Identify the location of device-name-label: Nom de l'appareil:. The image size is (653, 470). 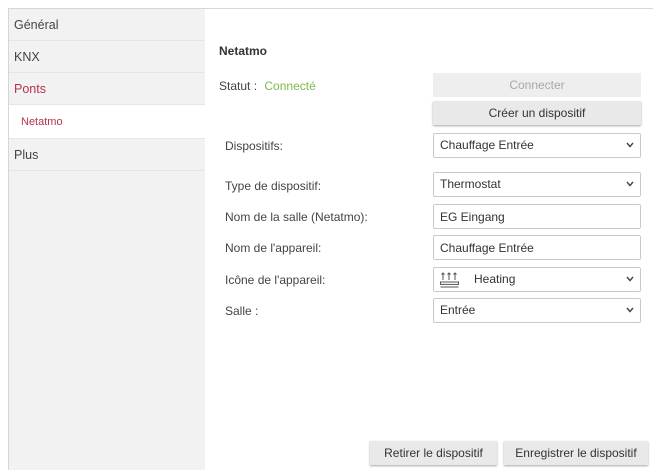
(273, 248).